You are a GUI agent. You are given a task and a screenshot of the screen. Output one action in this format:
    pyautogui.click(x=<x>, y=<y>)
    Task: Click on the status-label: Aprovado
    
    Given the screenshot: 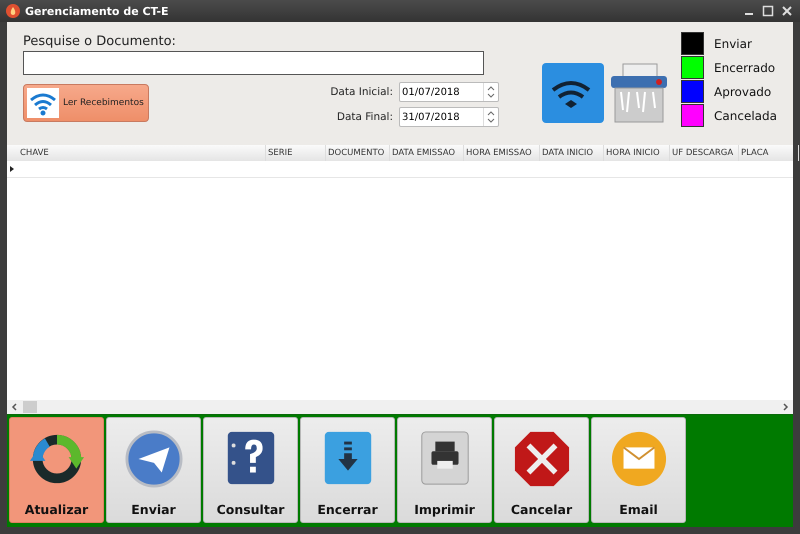 What is the action you would take?
    pyautogui.click(x=743, y=91)
    